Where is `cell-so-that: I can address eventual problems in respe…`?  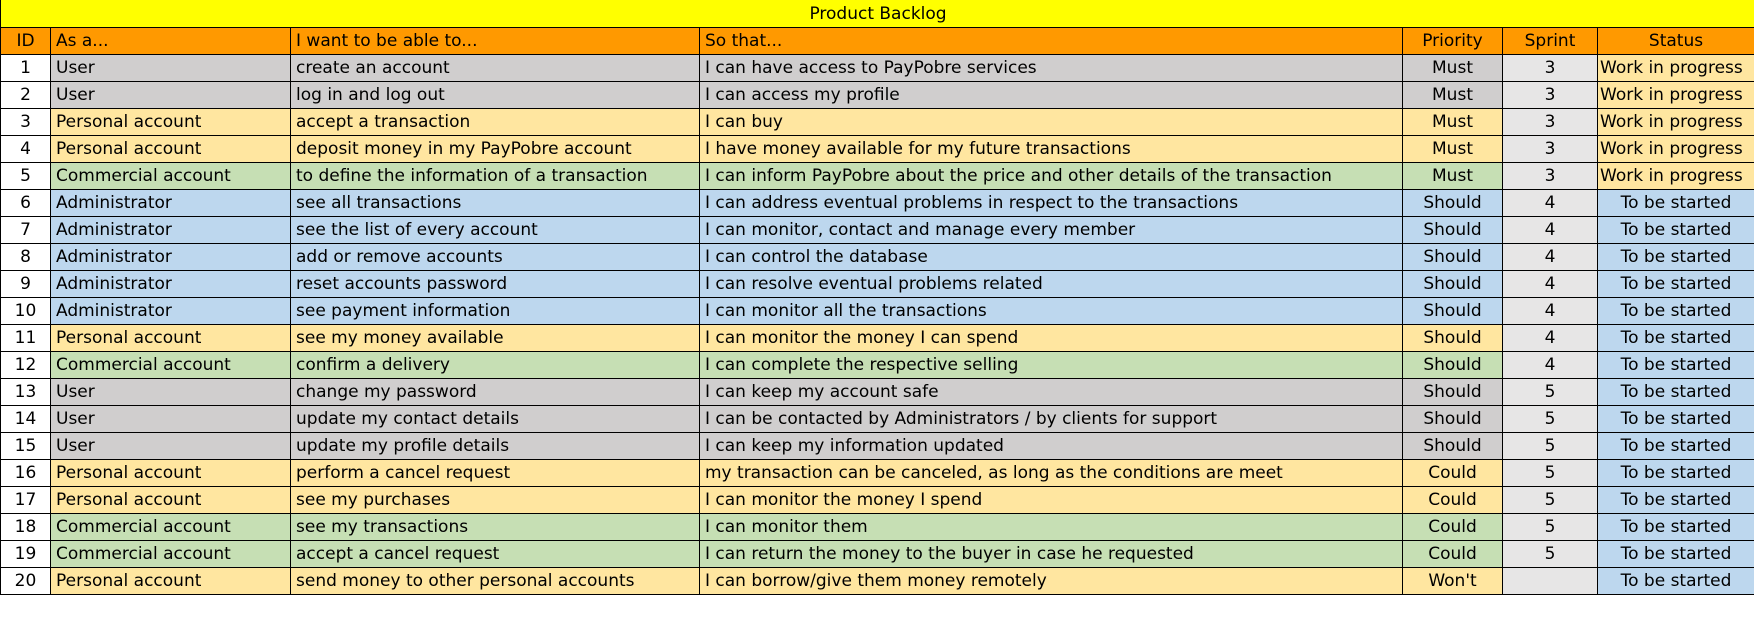 cell-so-that: I can address eventual problems in respe… is located at coordinates (1051, 203).